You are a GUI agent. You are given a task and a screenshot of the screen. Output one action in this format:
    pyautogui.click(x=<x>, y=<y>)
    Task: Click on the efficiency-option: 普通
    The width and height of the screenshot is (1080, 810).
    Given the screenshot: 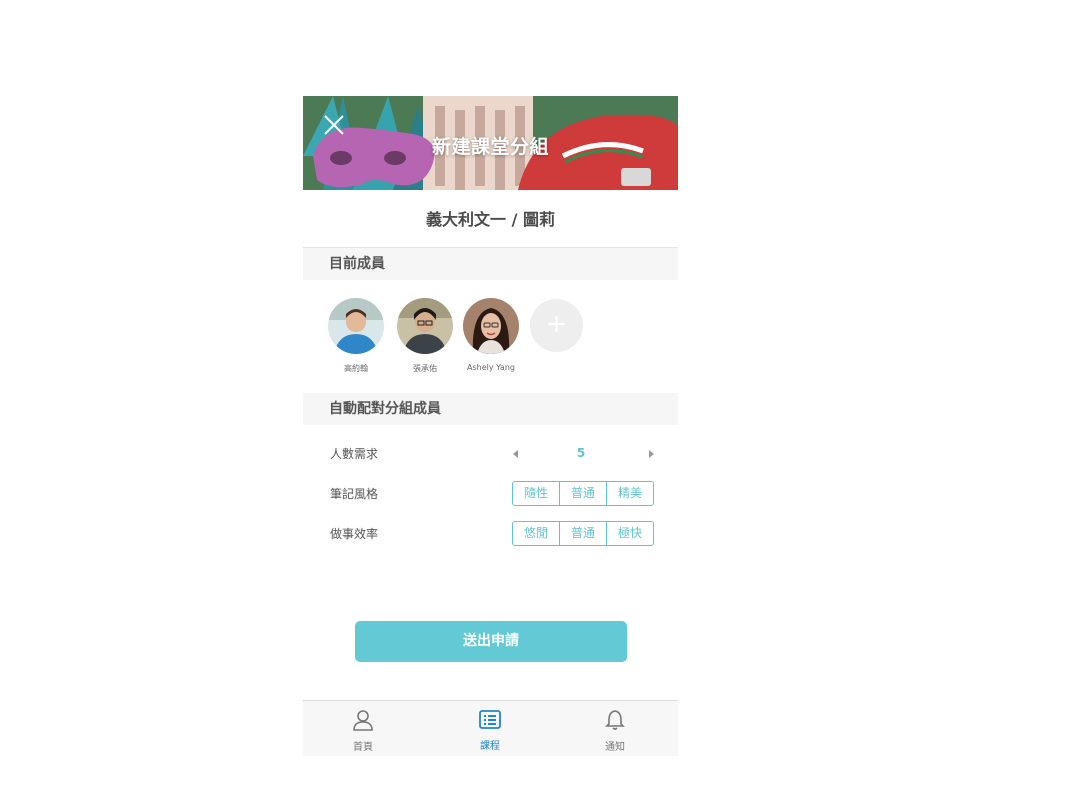 What is the action you would take?
    pyautogui.click(x=583, y=533)
    